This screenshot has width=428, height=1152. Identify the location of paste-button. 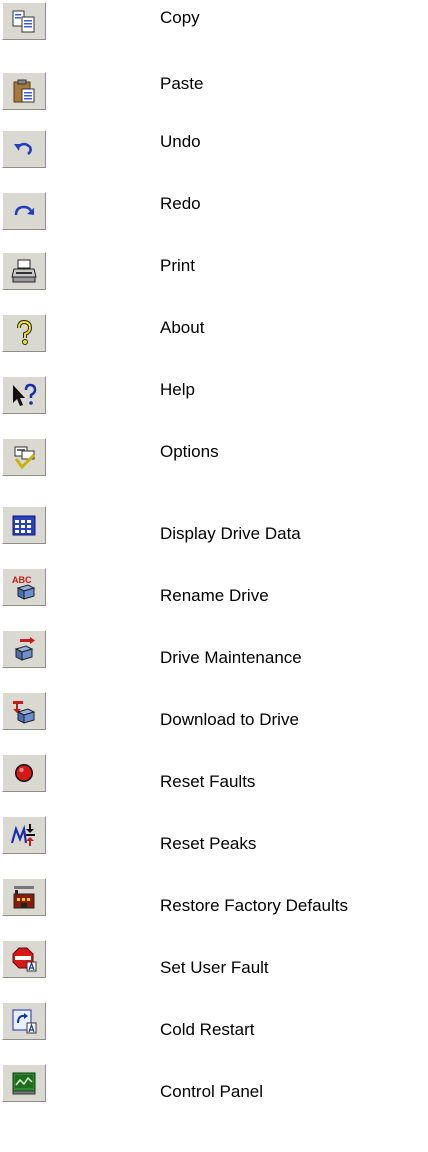
(24, 91).